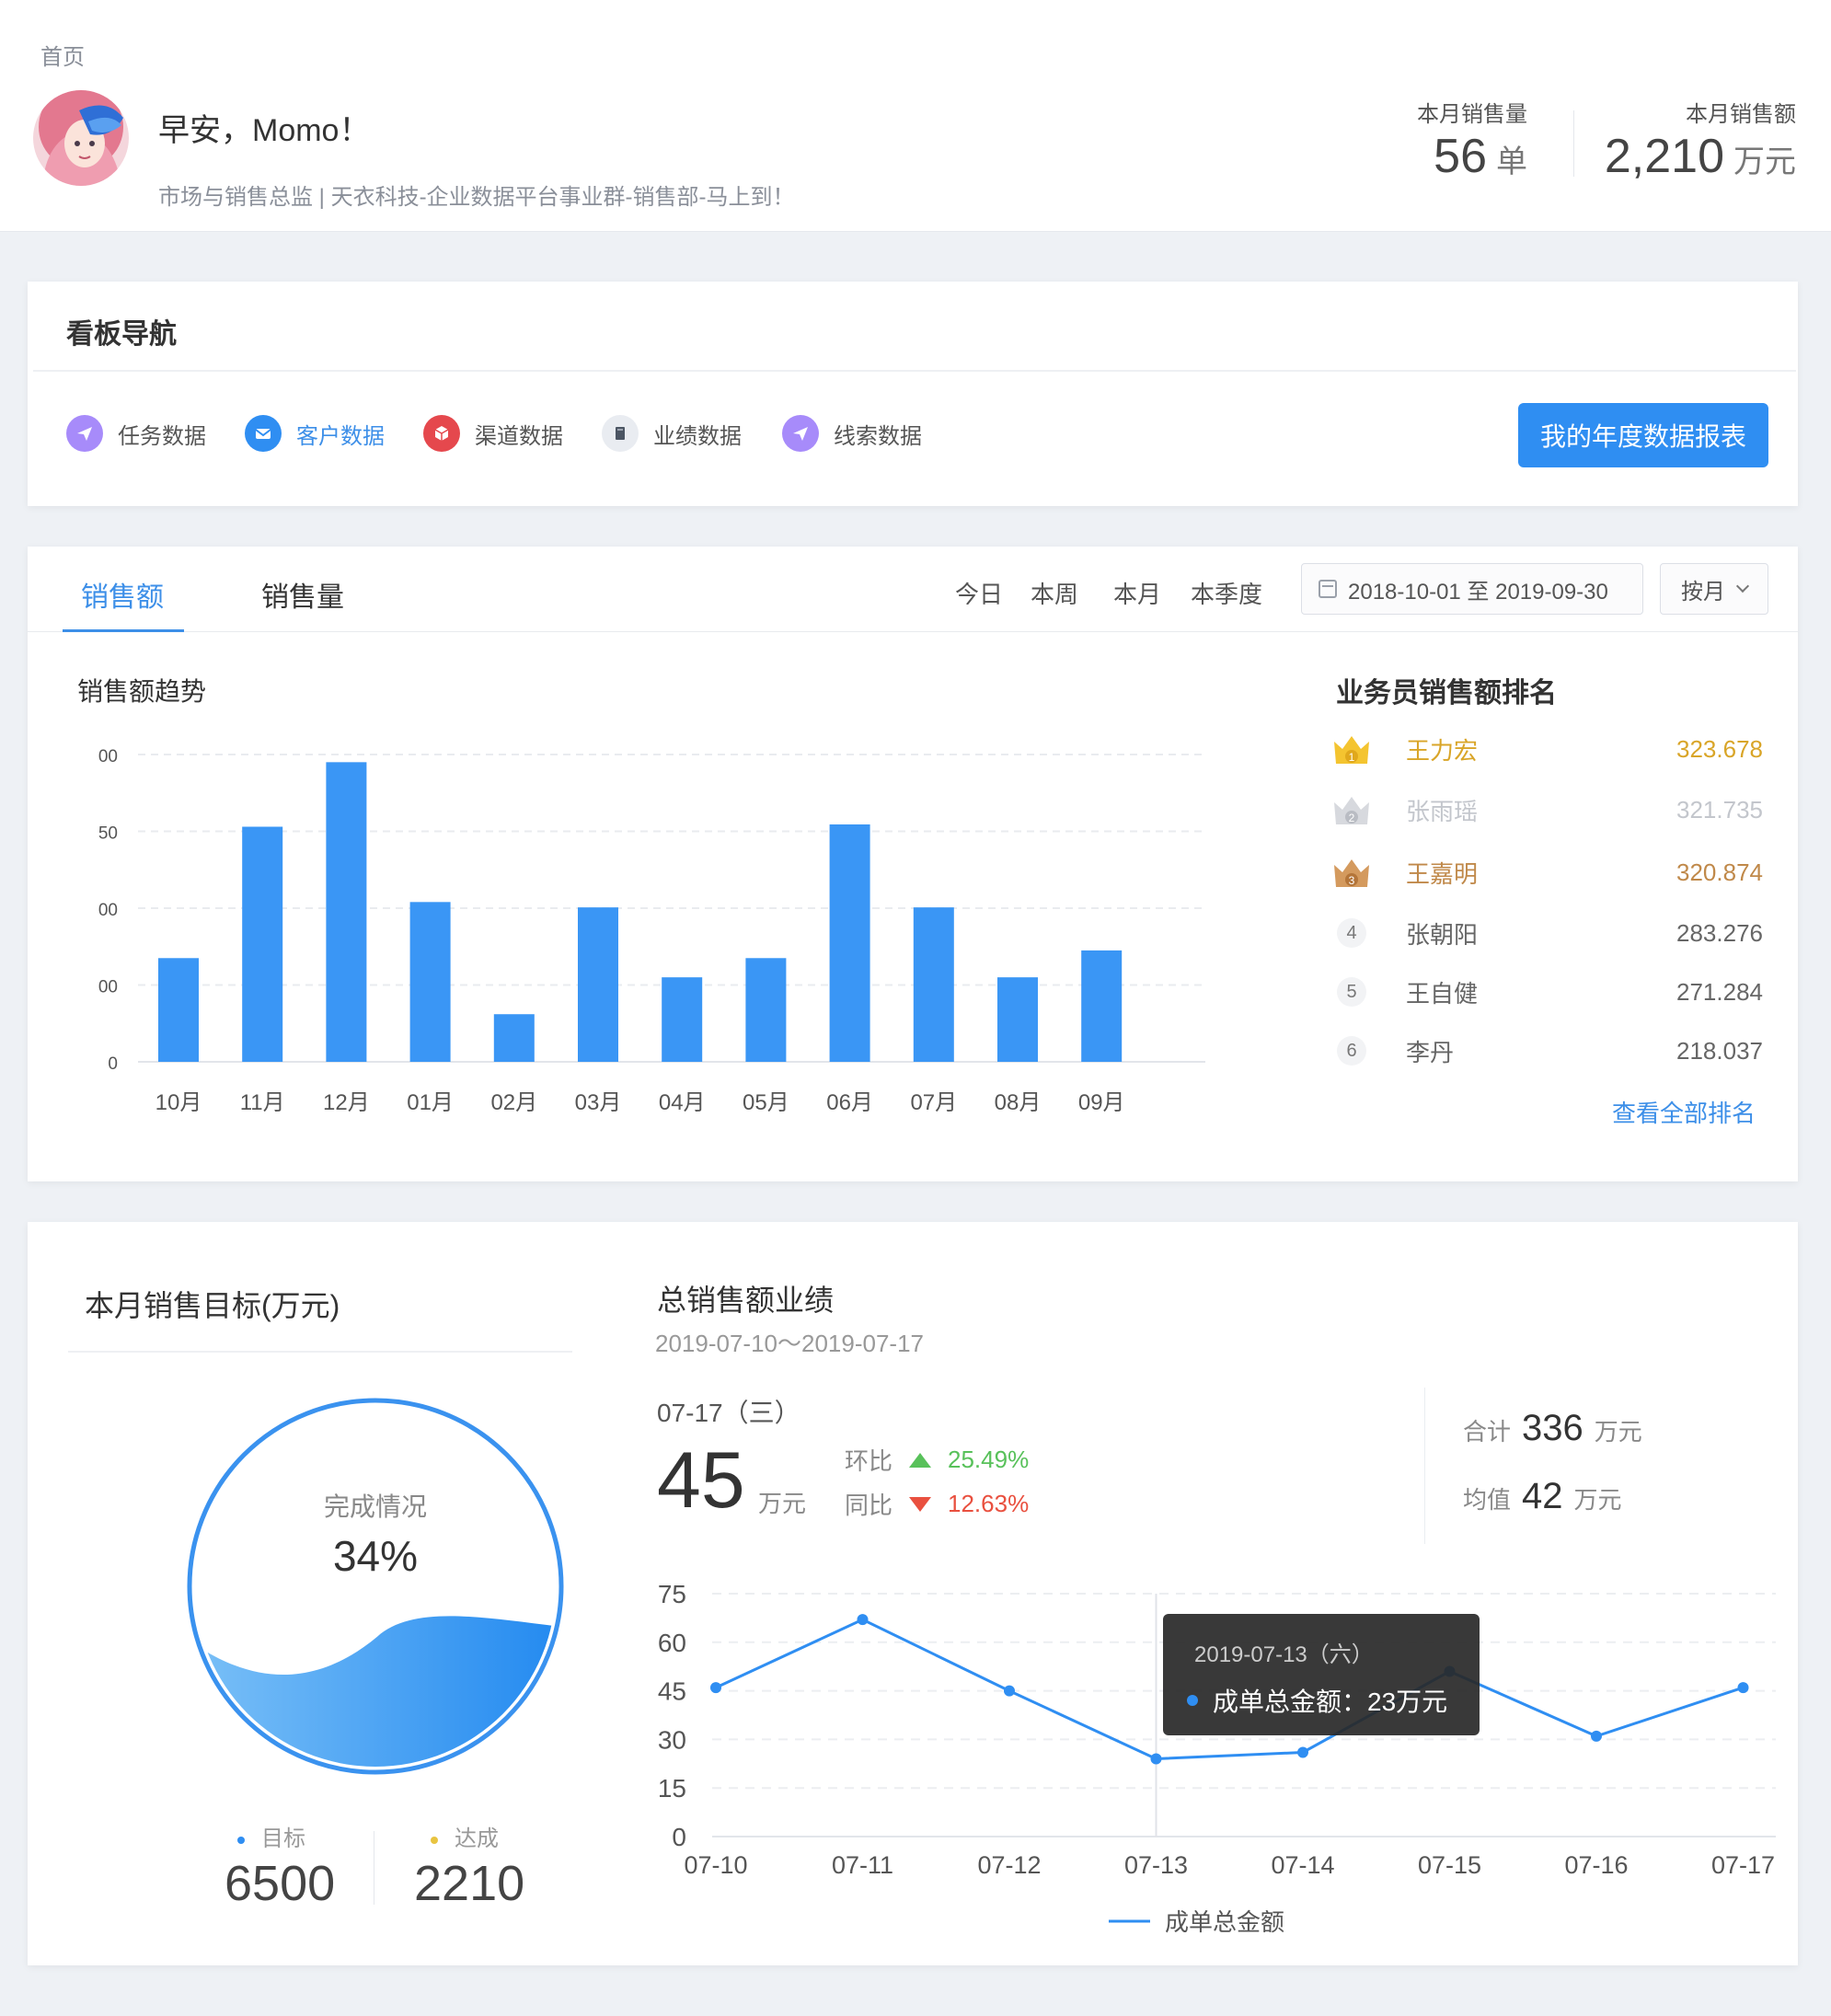 This screenshot has height=2016, width=1831. I want to click on nav-item-task-data: 任务数据, so click(136, 433).